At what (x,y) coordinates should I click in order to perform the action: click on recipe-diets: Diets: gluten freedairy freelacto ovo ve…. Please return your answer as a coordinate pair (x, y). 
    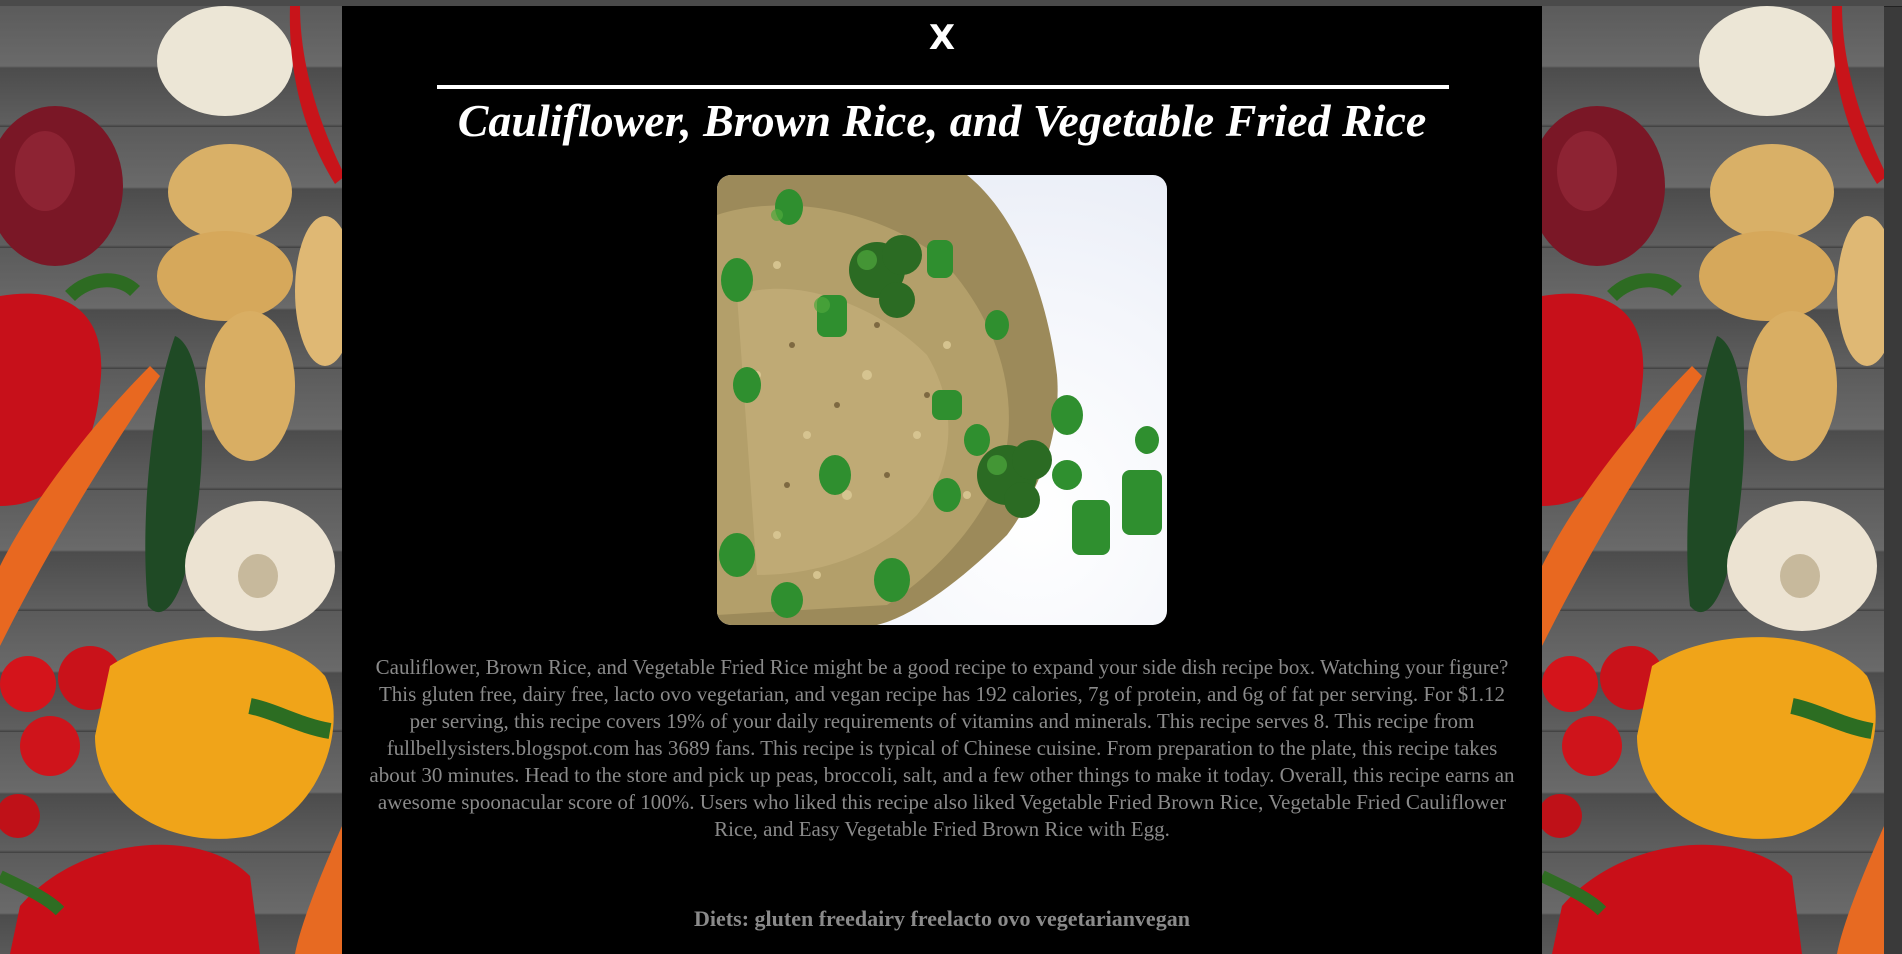
    Looking at the image, I should click on (942, 918).